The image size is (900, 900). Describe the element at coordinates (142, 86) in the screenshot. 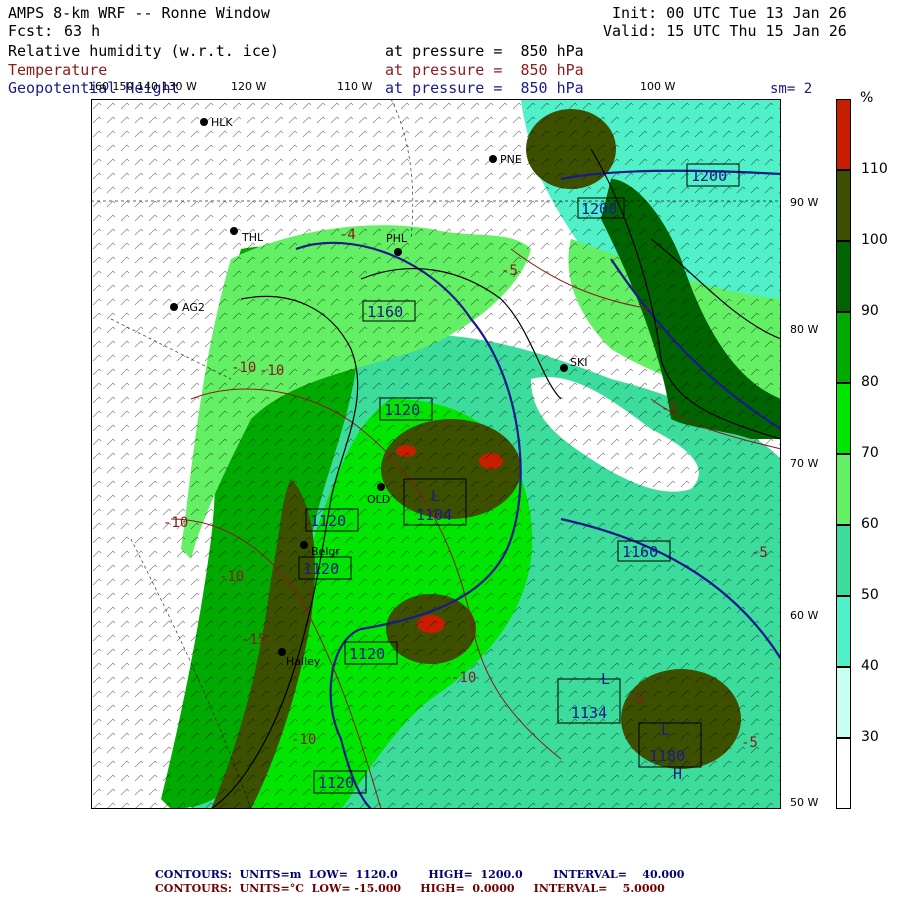

I see `lon-label: 160 150 140 130 W` at that location.